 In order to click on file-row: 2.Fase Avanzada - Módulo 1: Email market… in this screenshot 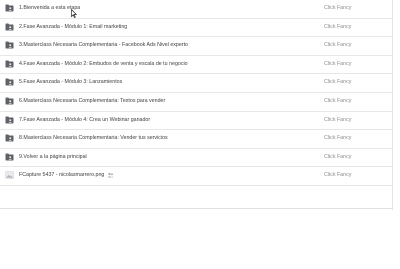, I will do `click(196, 28)`.